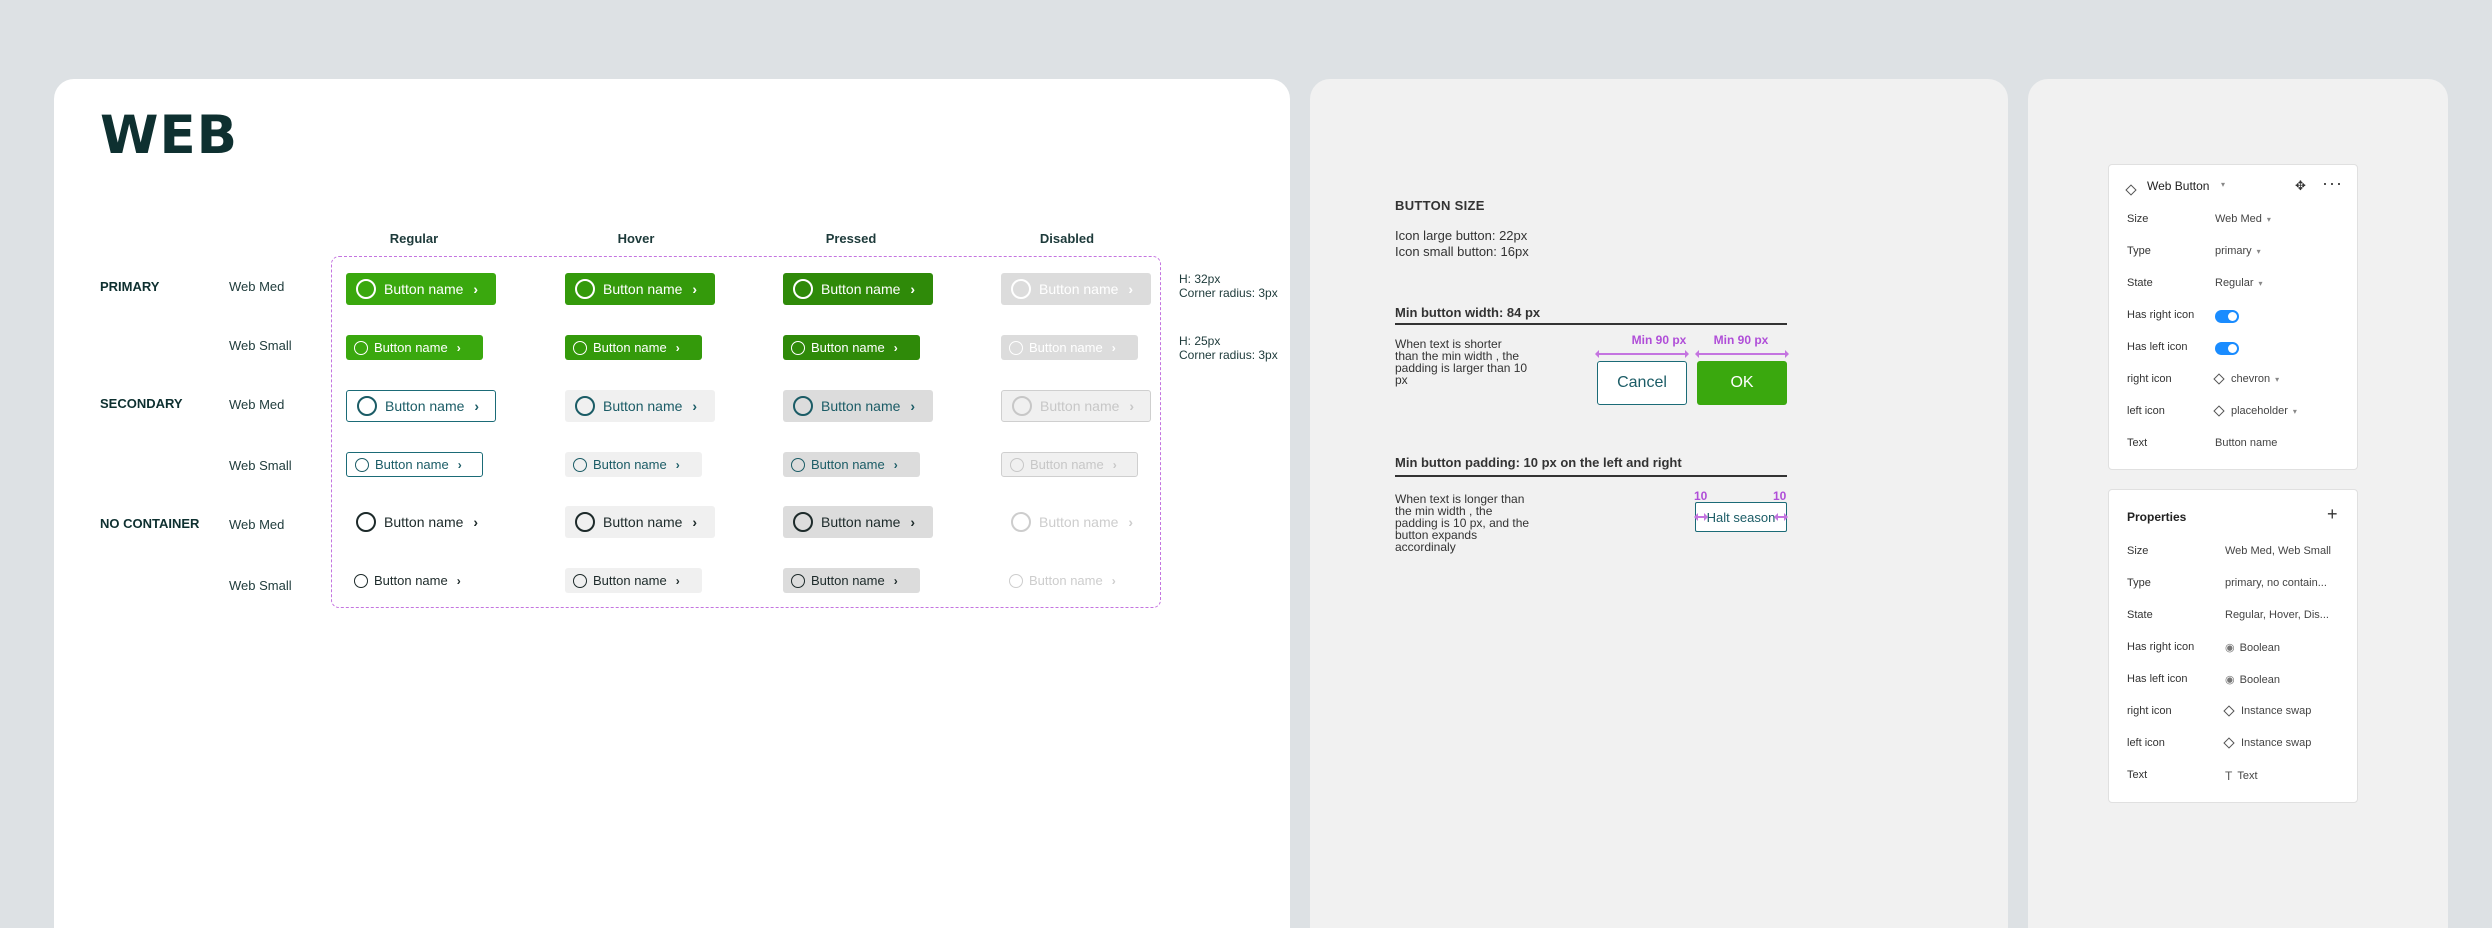  Describe the element at coordinates (851, 347) in the screenshot. I see `primary-small-pressed-button: Button name ›` at that location.